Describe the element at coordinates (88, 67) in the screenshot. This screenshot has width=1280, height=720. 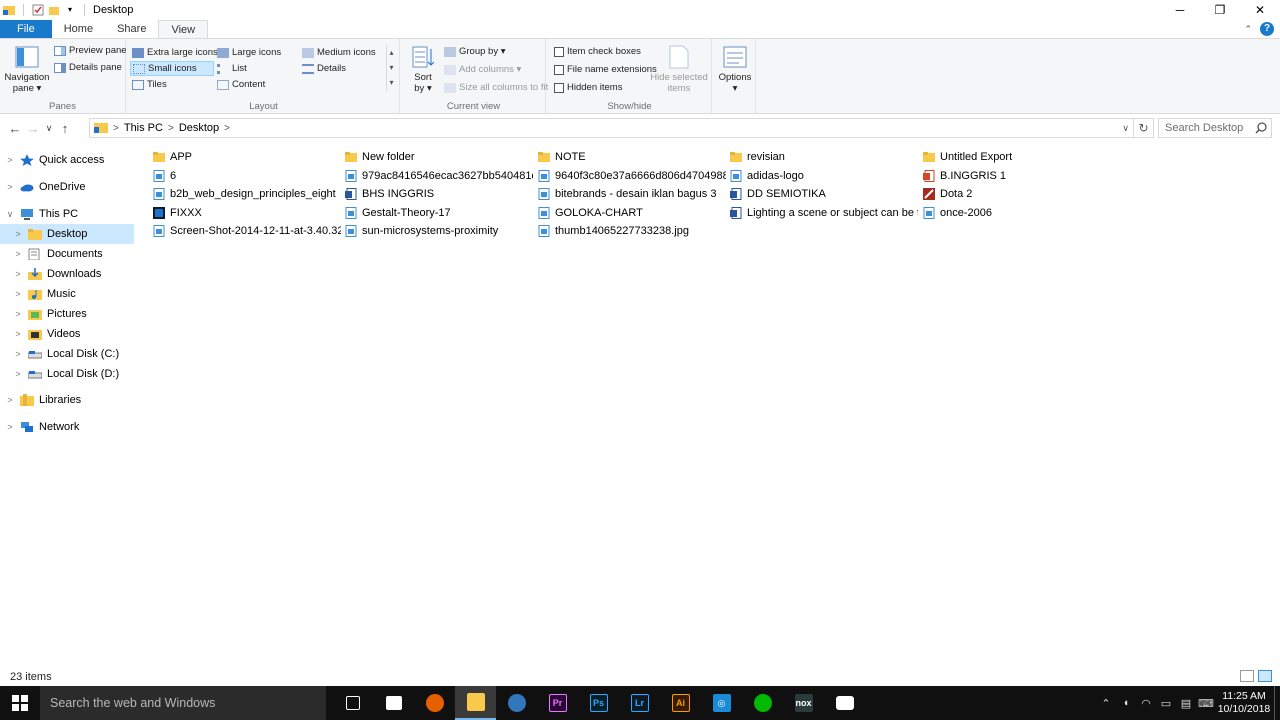
I see `details-pane-button: Details pane` at that location.